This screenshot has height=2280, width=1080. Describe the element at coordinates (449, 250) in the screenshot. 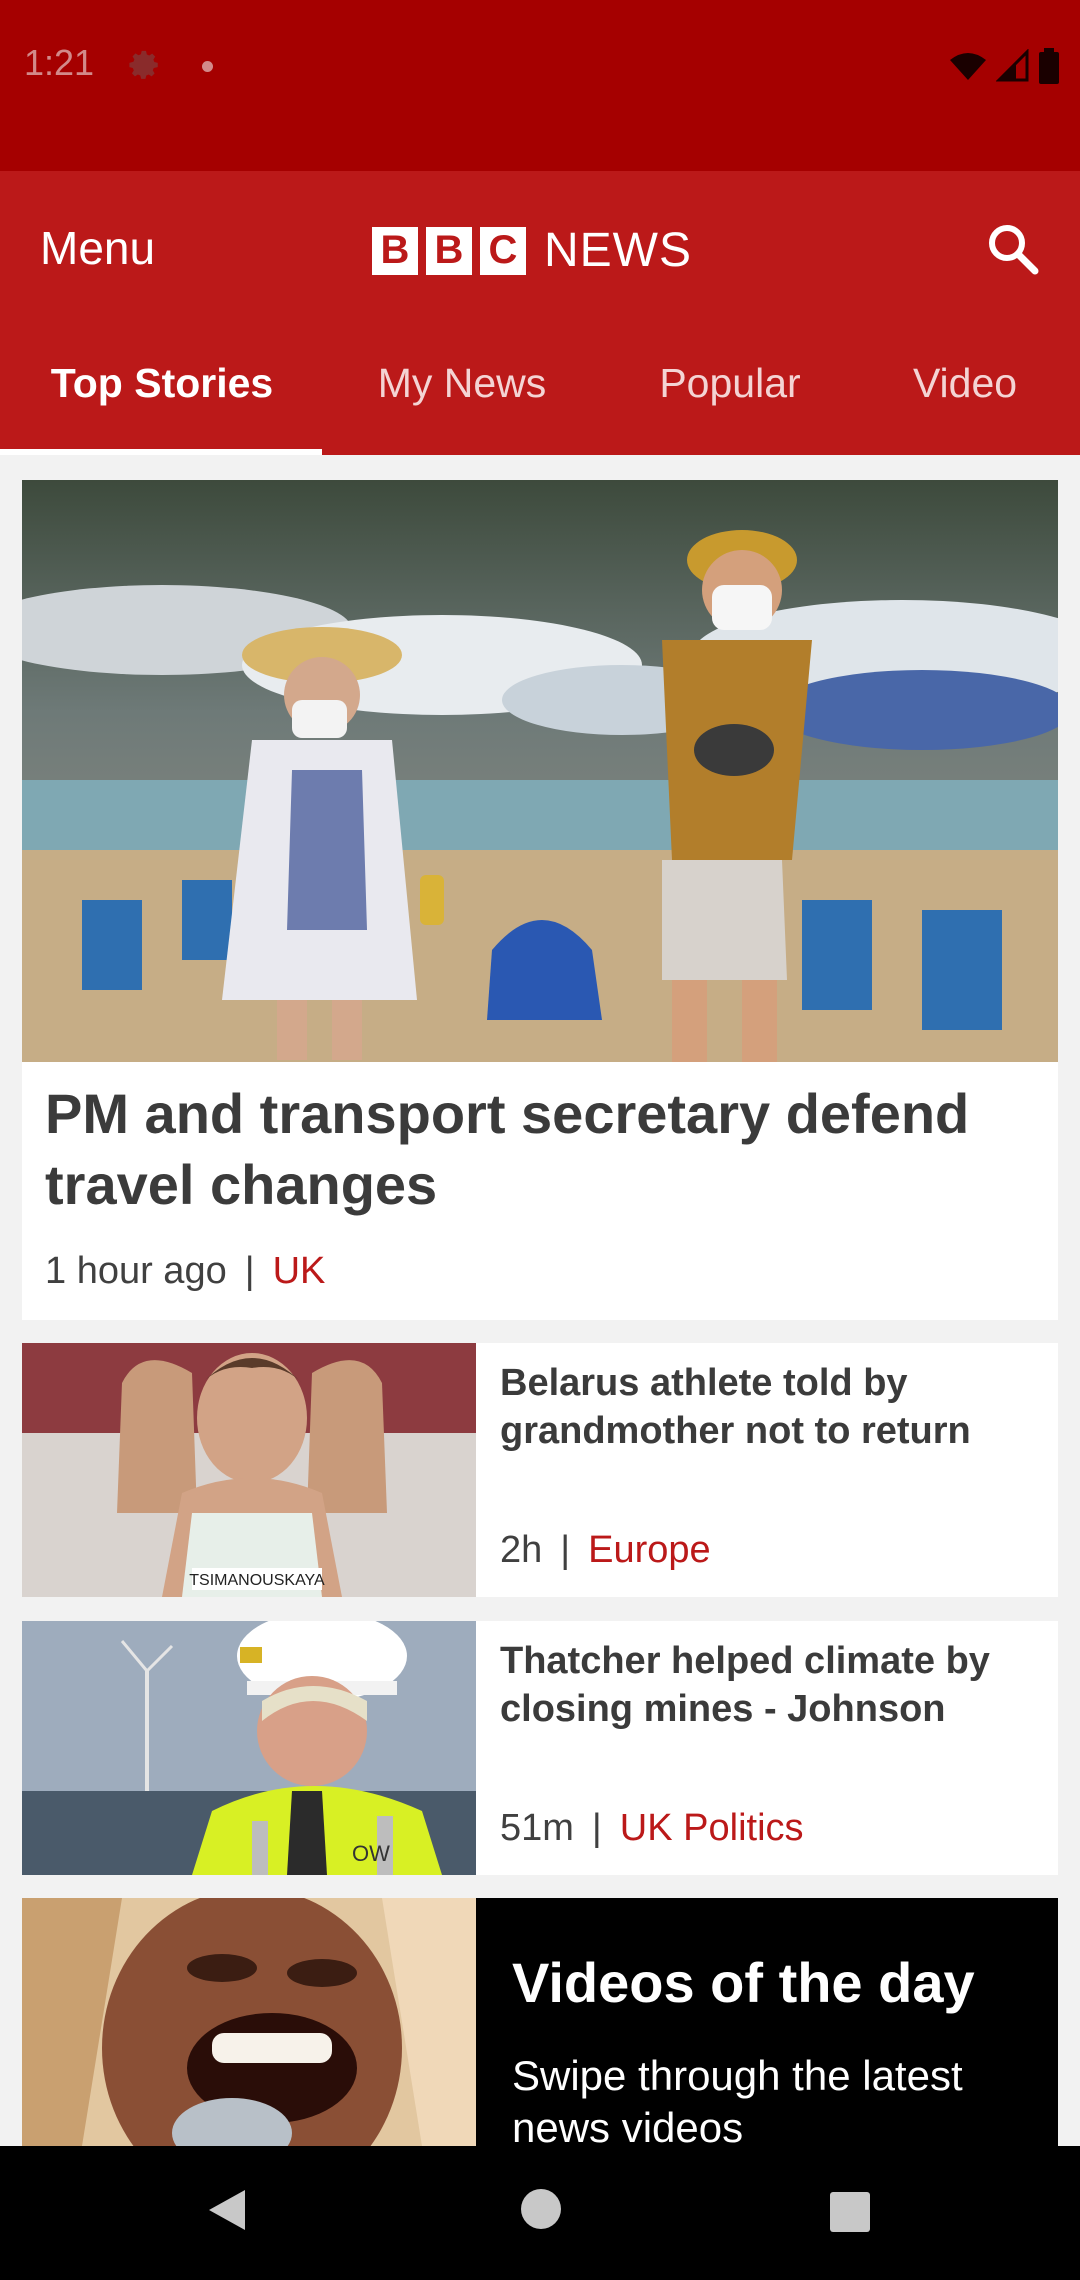

I see `logo-letter-b2: B` at that location.